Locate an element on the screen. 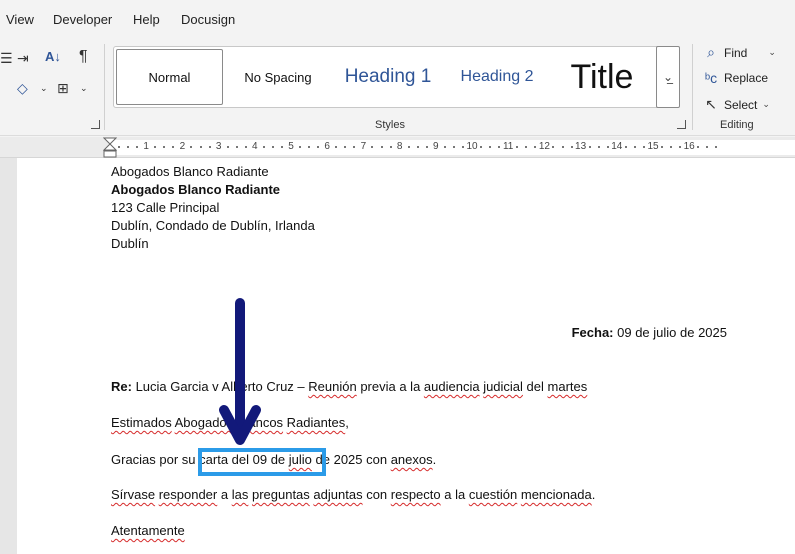  ruler-number: 9 is located at coordinates (436, 146).